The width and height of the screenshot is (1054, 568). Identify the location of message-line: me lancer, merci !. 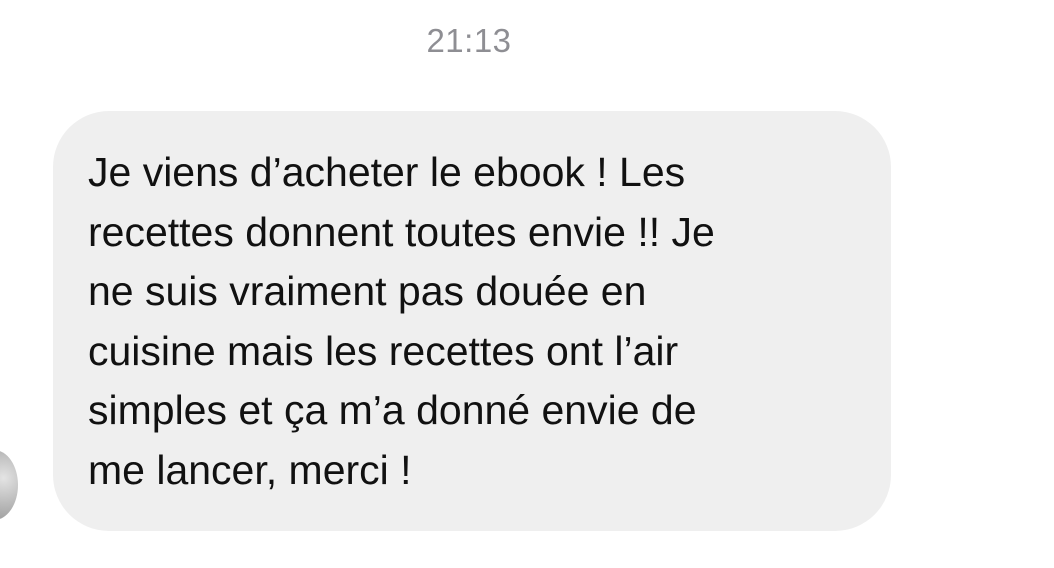
(250, 469).